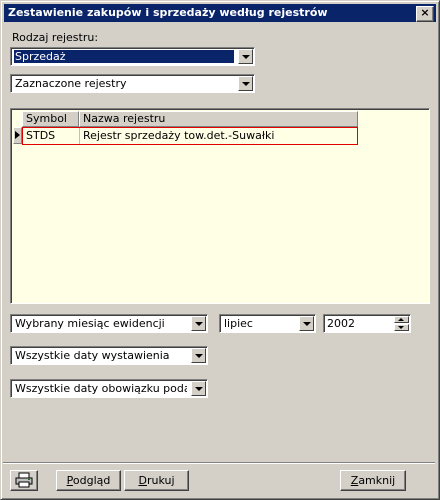 This screenshot has width=440, height=500. I want to click on preview-label: odgląd, so click(91, 480).